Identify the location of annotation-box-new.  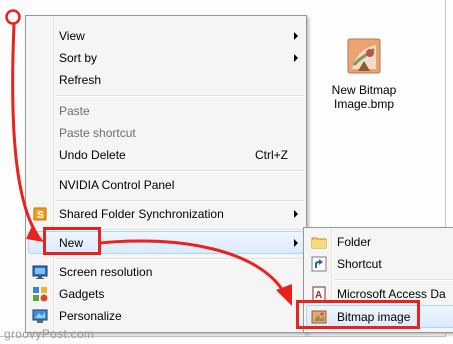
(72, 241).